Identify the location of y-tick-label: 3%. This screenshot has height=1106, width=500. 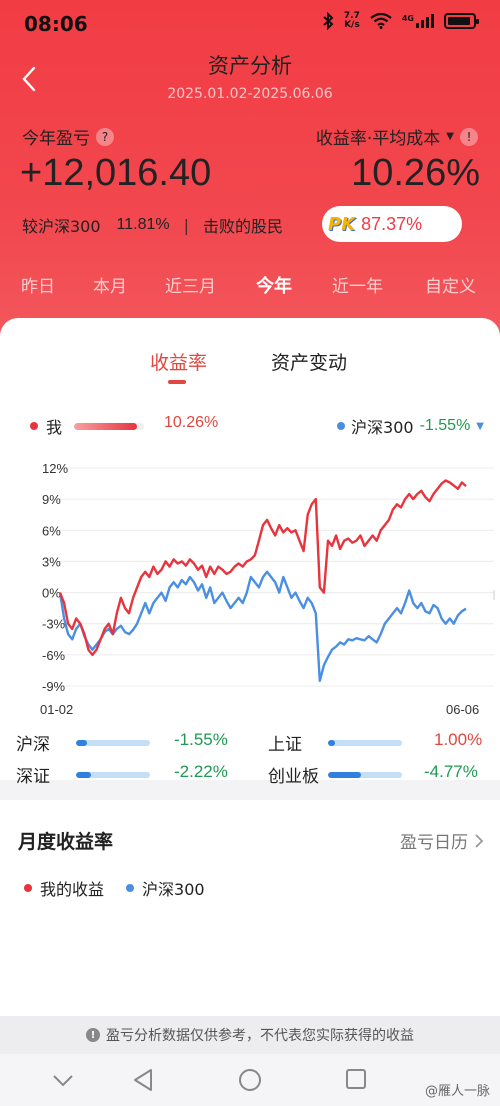
(51, 561).